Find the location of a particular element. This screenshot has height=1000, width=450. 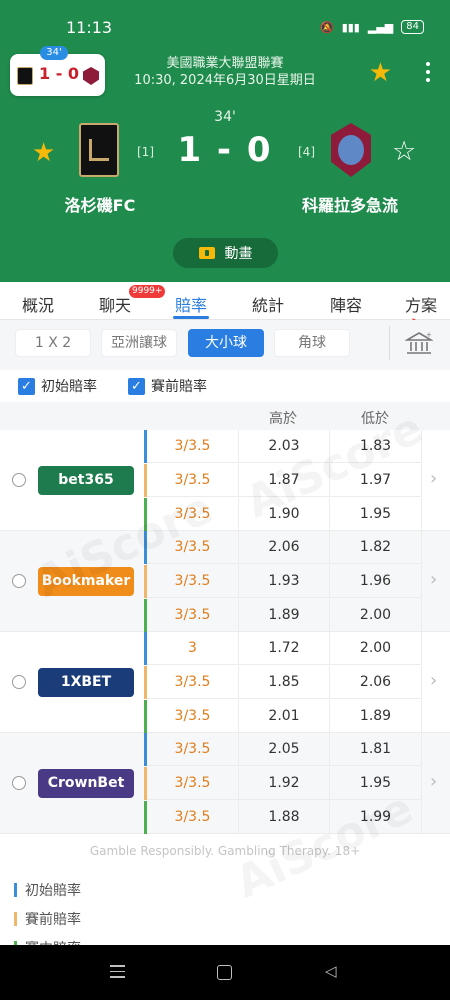

over-odds-cell: 1.72 is located at coordinates (284, 648).